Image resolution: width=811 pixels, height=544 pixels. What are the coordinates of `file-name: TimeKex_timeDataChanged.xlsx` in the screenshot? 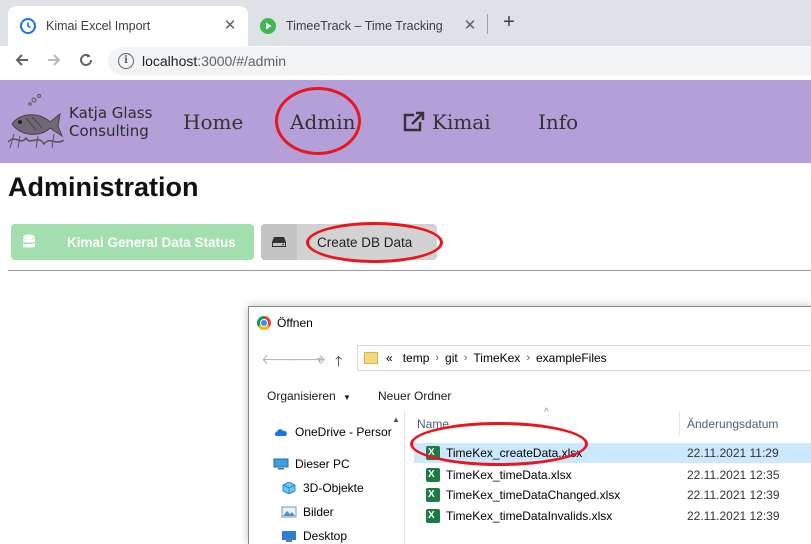 It's located at (533, 495).